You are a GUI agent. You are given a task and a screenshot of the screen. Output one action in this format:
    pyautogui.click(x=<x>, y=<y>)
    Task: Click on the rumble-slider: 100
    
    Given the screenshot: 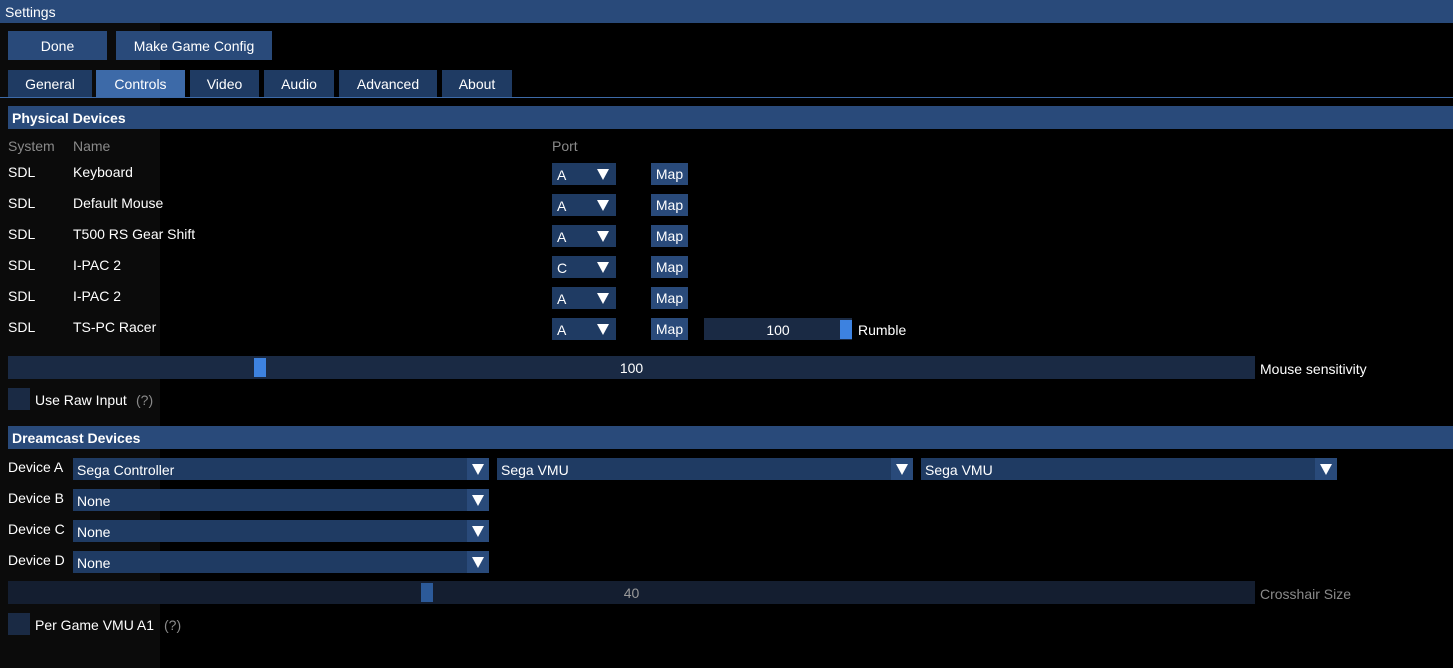 What is the action you would take?
    pyautogui.click(x=778, y=329)
    